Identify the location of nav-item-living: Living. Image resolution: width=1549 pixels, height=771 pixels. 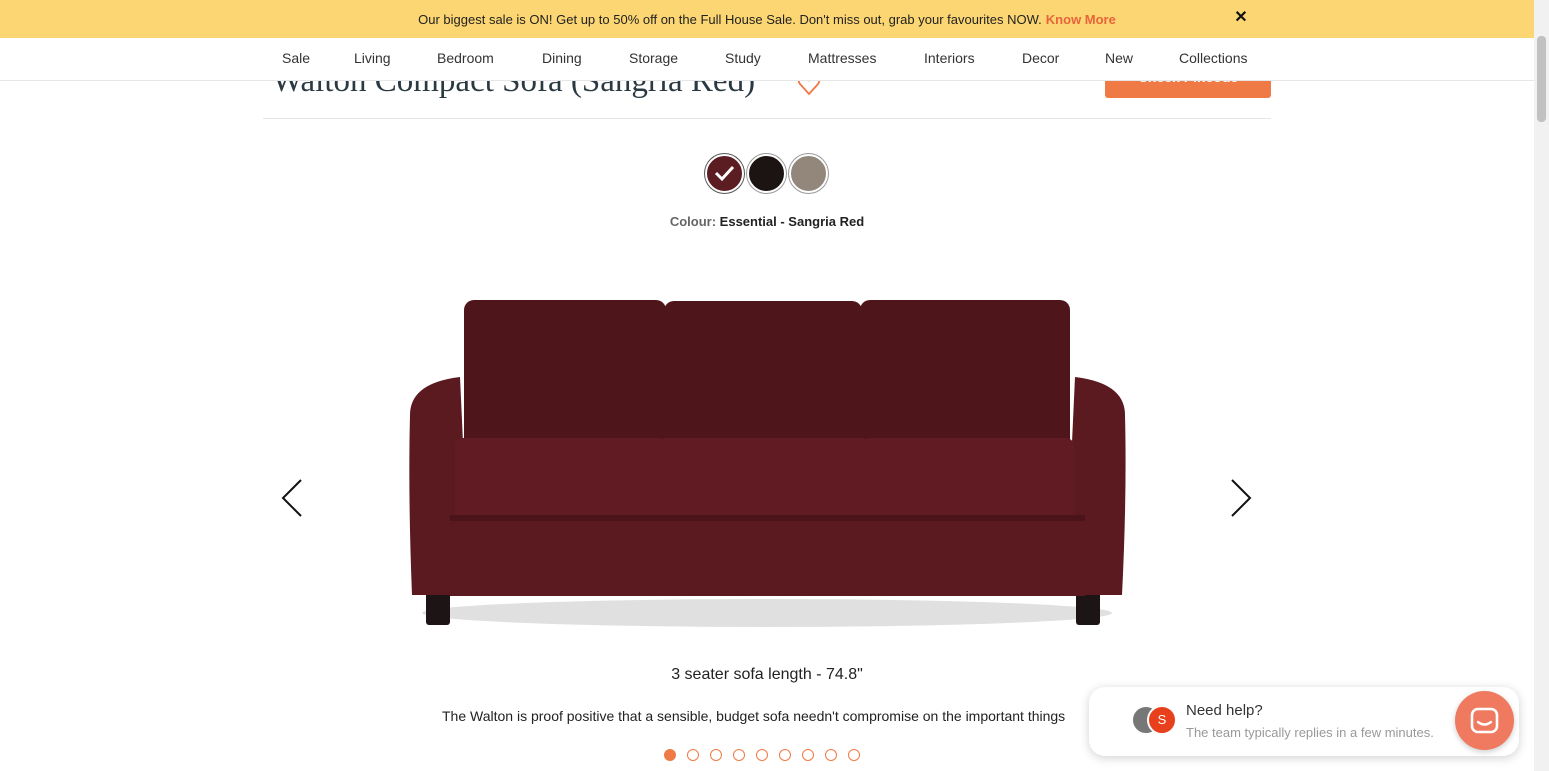
(372, 58).